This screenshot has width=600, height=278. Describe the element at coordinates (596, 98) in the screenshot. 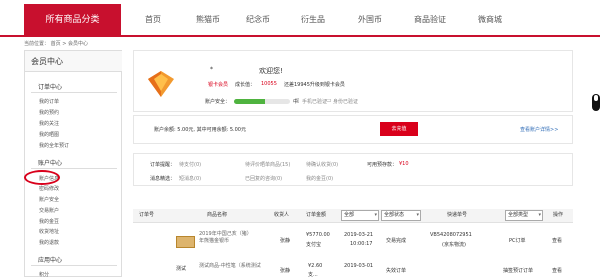

I see `panda-mascot-face` at that location.